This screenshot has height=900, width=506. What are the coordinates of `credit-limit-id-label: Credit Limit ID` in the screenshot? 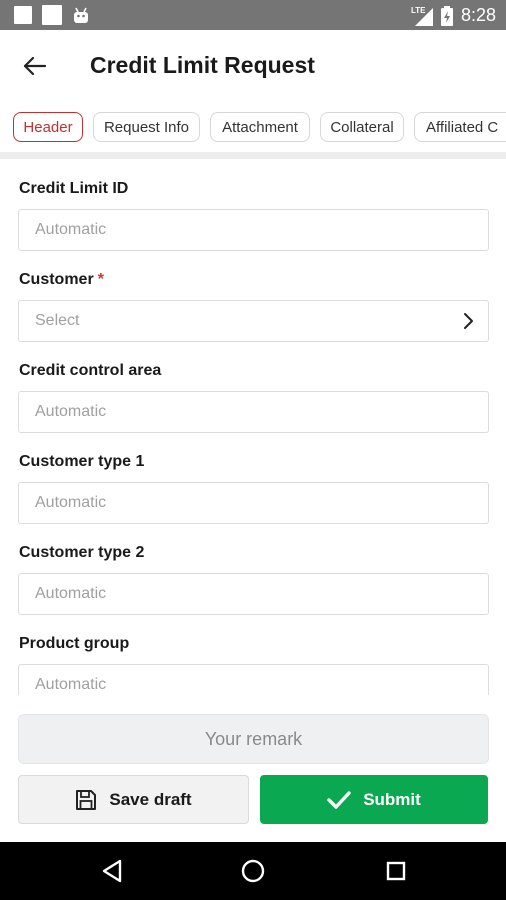 It's located at (74, 188).